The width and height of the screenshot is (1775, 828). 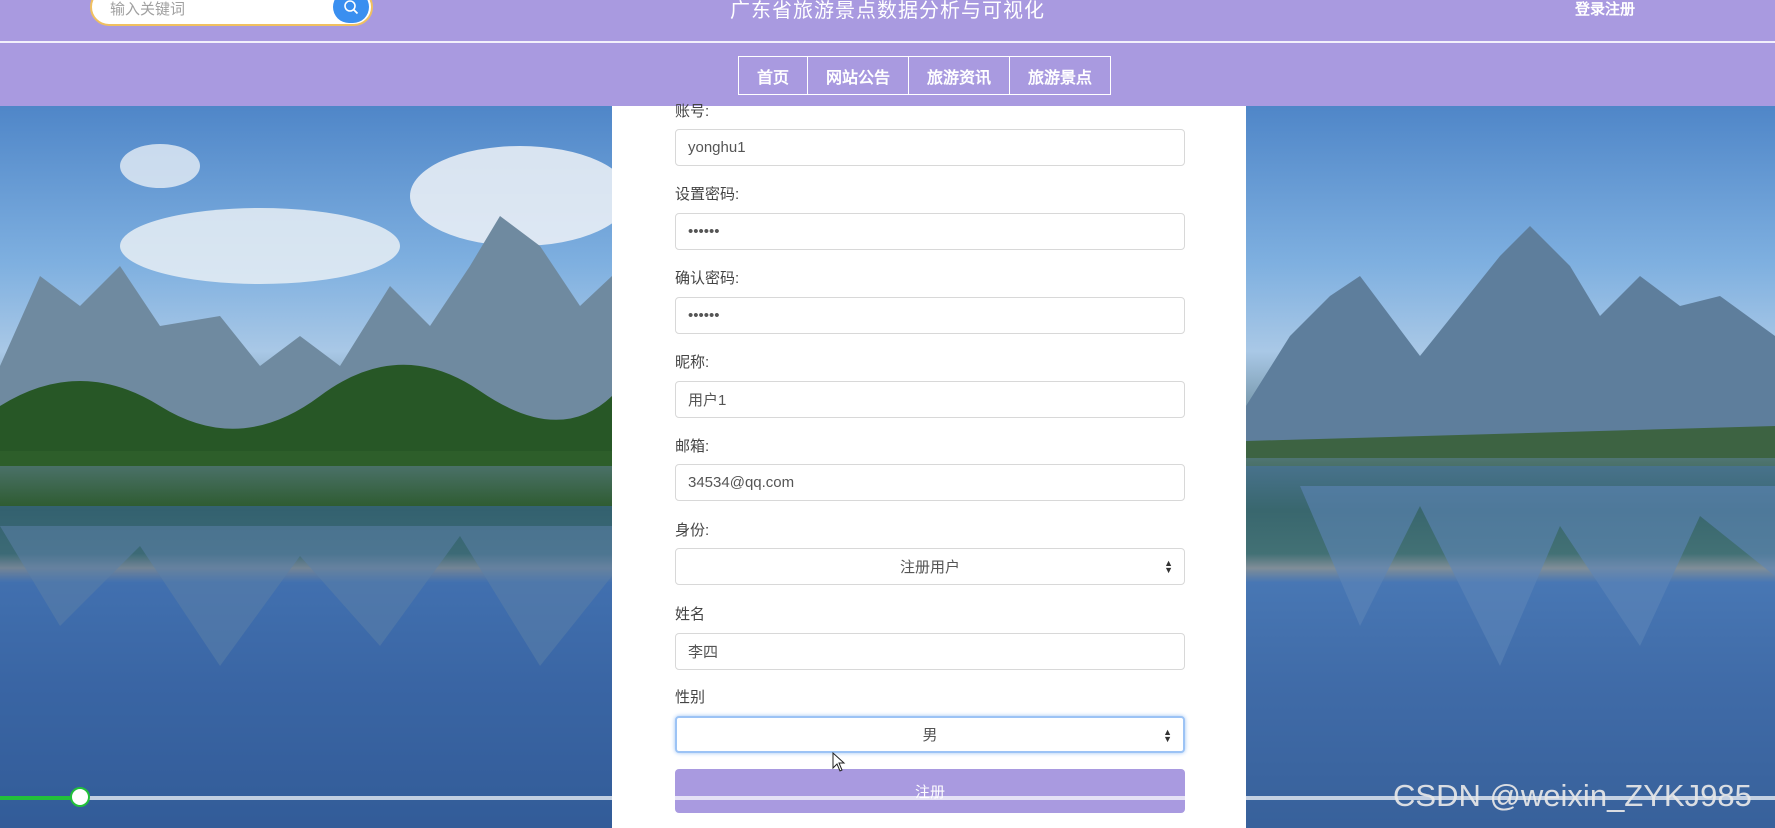 What do you see at coordinates (707, 194) in the screenshot?
I see `password-label: 设置密码:` at bounding box center [707, 194].